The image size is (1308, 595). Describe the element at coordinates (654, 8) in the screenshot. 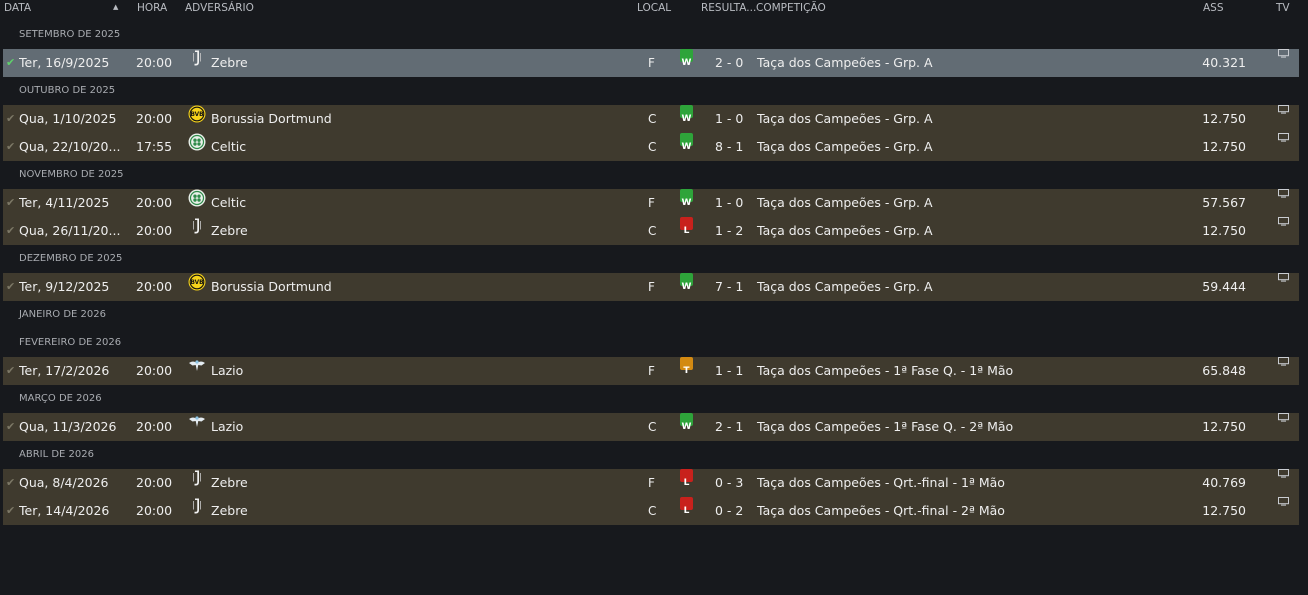

I see `column-header-venue: LOCAL` at that location.